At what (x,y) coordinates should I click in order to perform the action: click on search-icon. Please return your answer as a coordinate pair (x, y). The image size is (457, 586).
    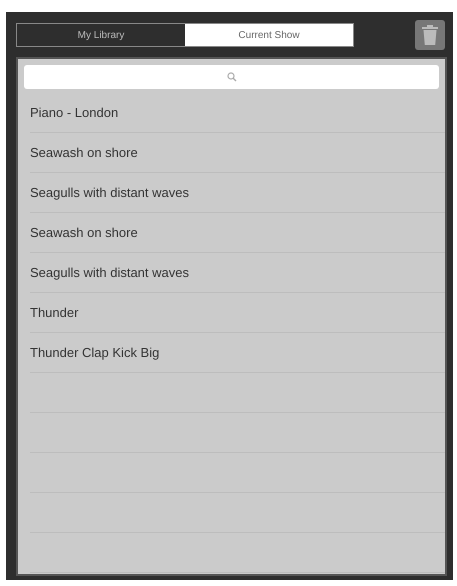
    Looking at the image, I should click on (231, 77).